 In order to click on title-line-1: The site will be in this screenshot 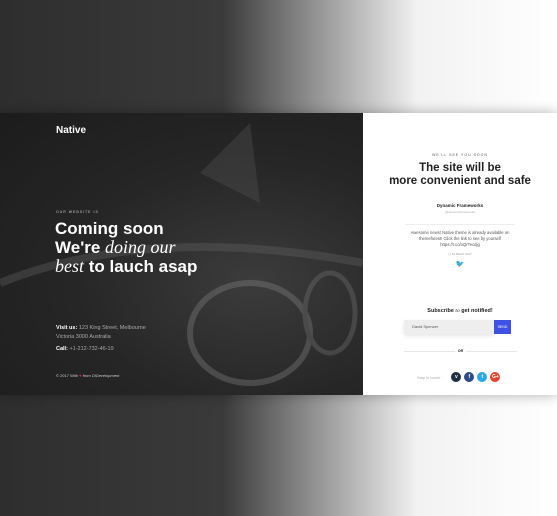, I will do `click(460, 168)`.